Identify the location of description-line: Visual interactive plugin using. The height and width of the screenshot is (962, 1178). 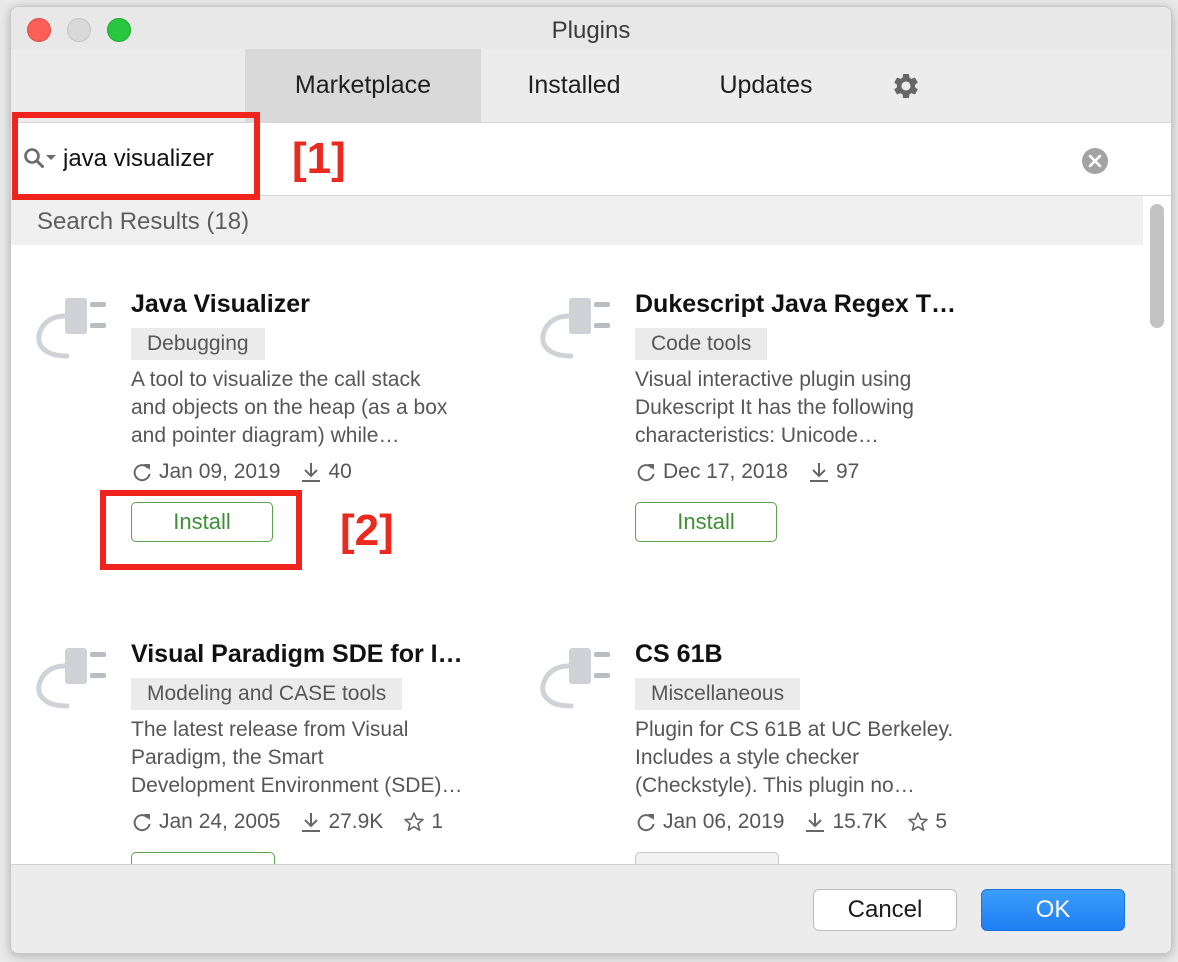
(773, 379).